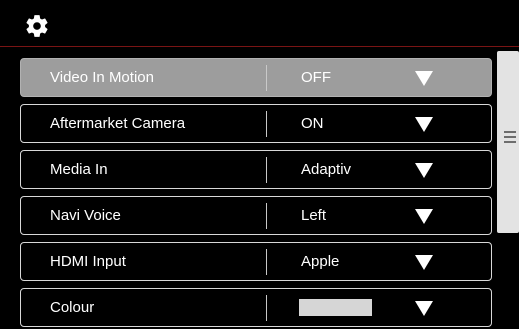 Image resolution: width=519 pixels, height=329 pixels. Describe the element at coordinates (118, 123) in the screenshot. I see `setting-label: Aftermarket Camera` at that location.